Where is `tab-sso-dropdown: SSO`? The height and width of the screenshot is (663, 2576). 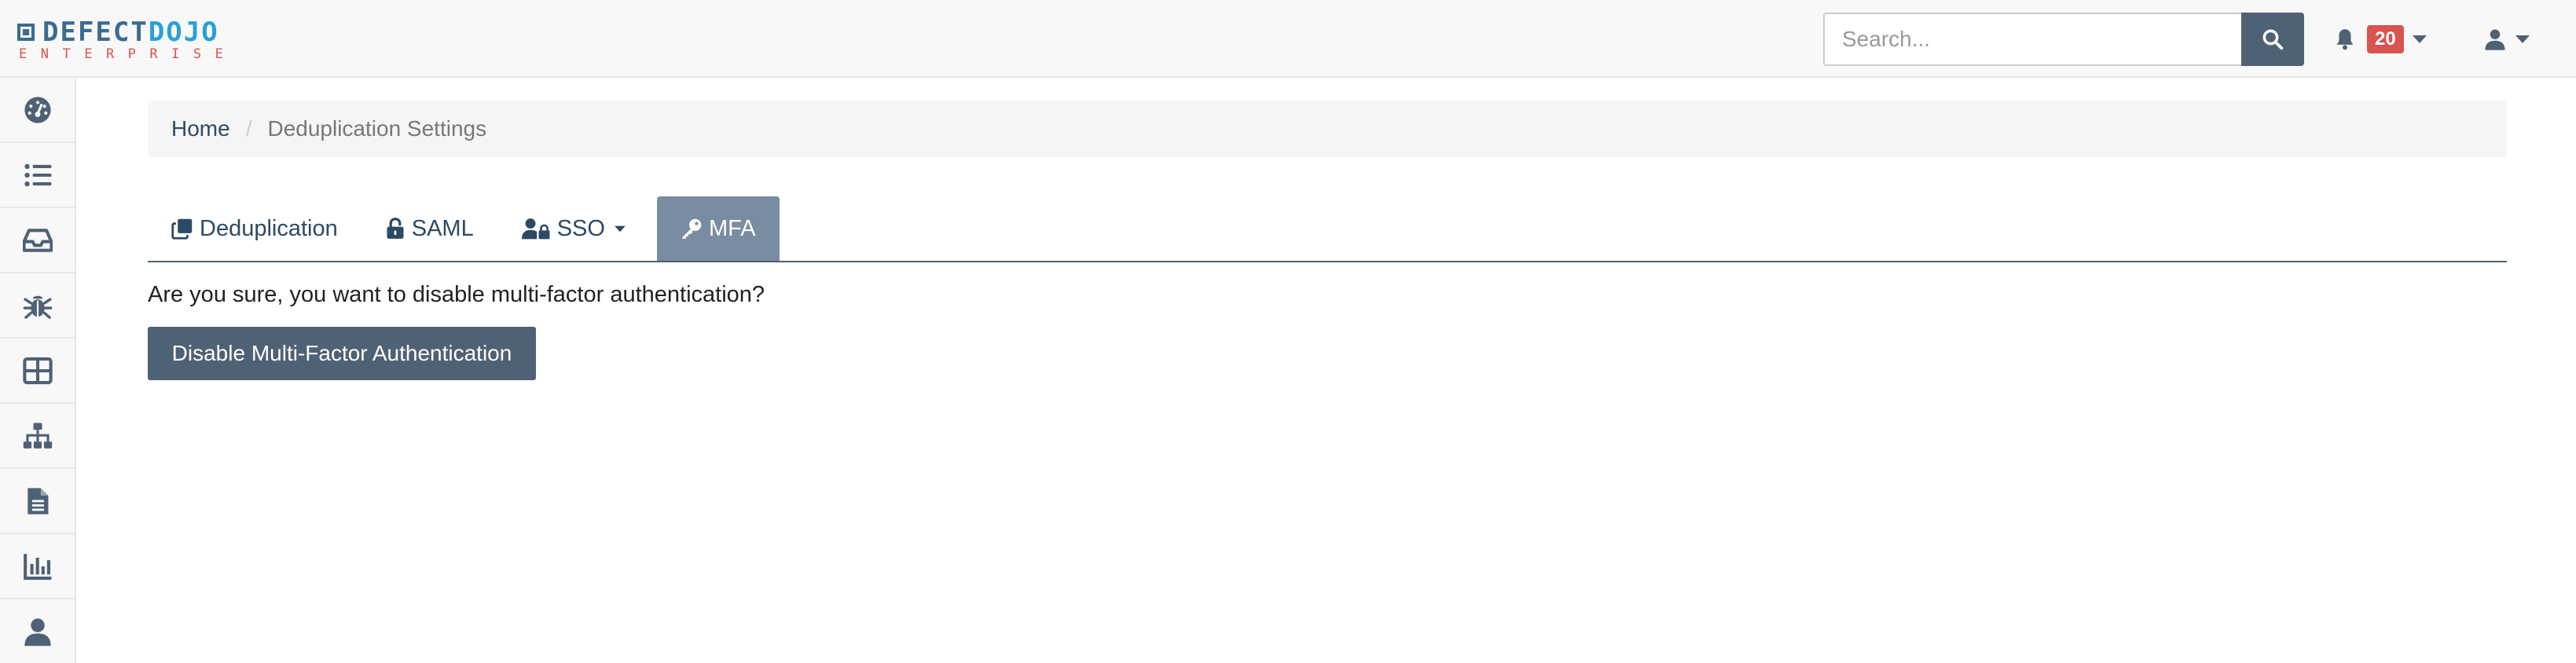
tab-sso-dropdown: SSO is located at coordinates (577, 228).